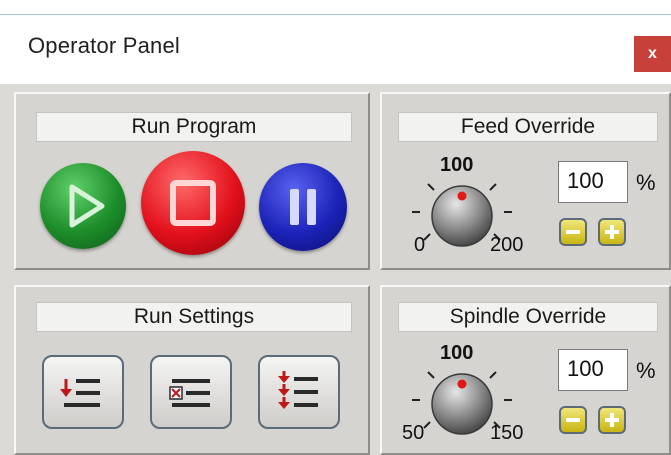 This screenshot has height=455, width=671. What do you see at coordinates (194, 317) in the screenshot?
I see `run-settings-caption: Run Settings` at bounding box center [194, 317].